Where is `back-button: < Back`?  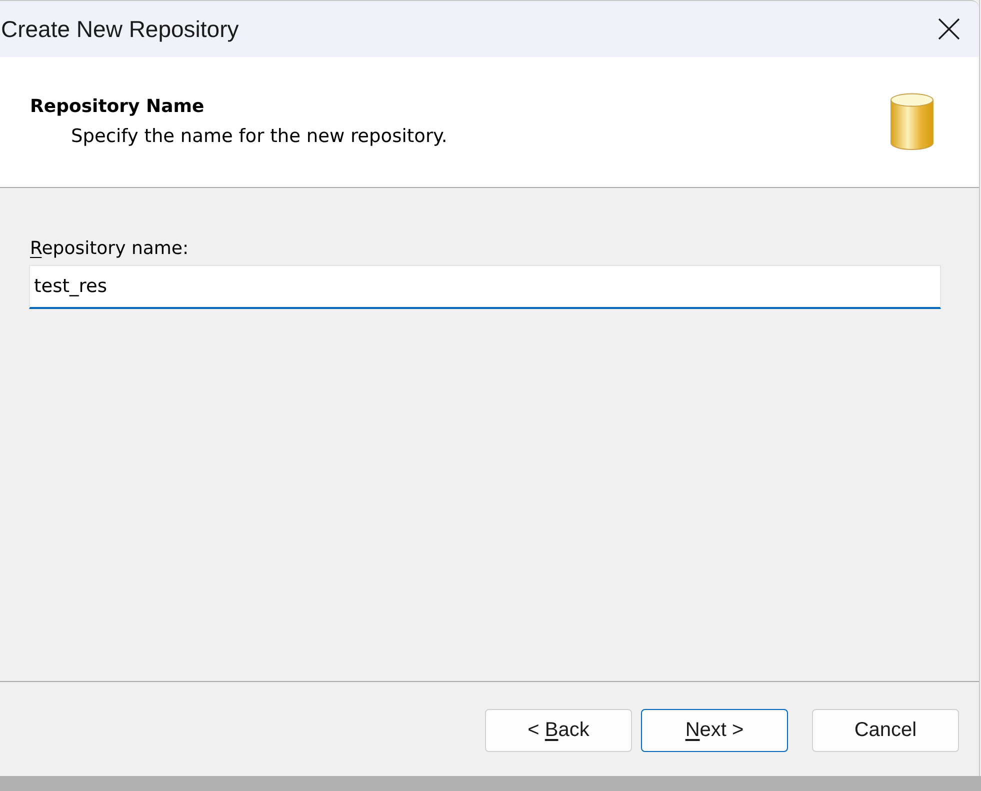
back-button: < Back is located at coordinates (558, 730).